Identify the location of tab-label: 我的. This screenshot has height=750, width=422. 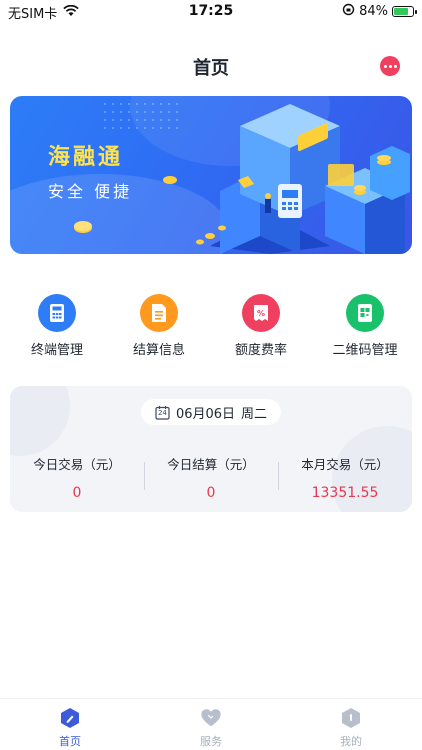
(351, 741).